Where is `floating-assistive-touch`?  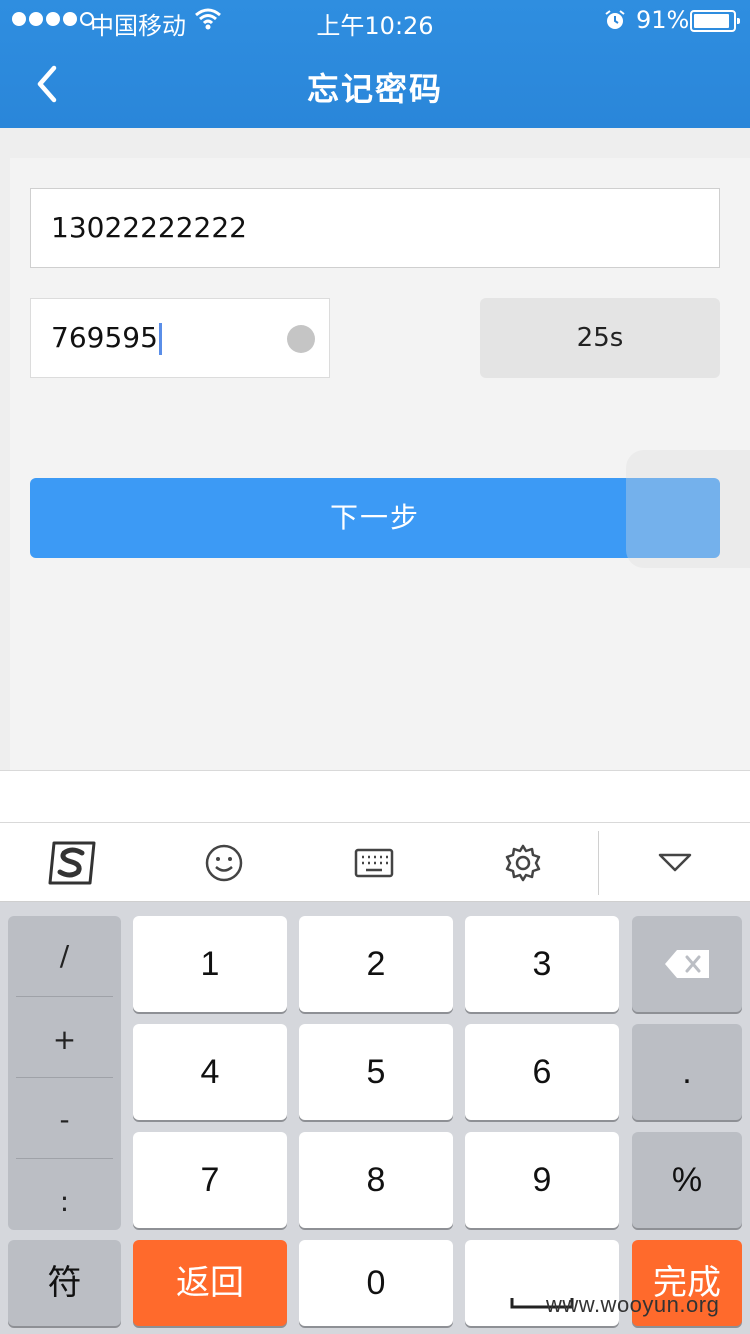
floating-assistive-touch is located at coordinates (688, 509).